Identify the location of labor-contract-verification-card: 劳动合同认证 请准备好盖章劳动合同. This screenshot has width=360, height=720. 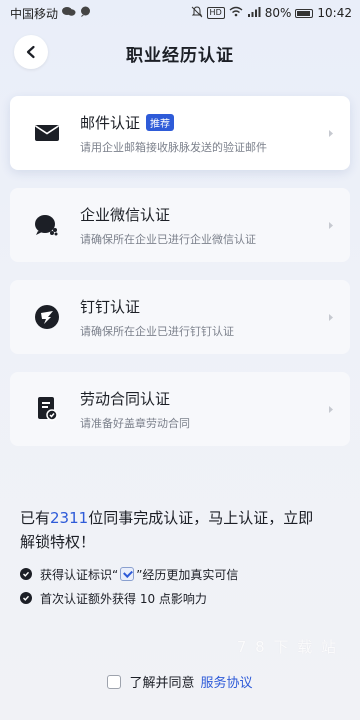
(180, 409).